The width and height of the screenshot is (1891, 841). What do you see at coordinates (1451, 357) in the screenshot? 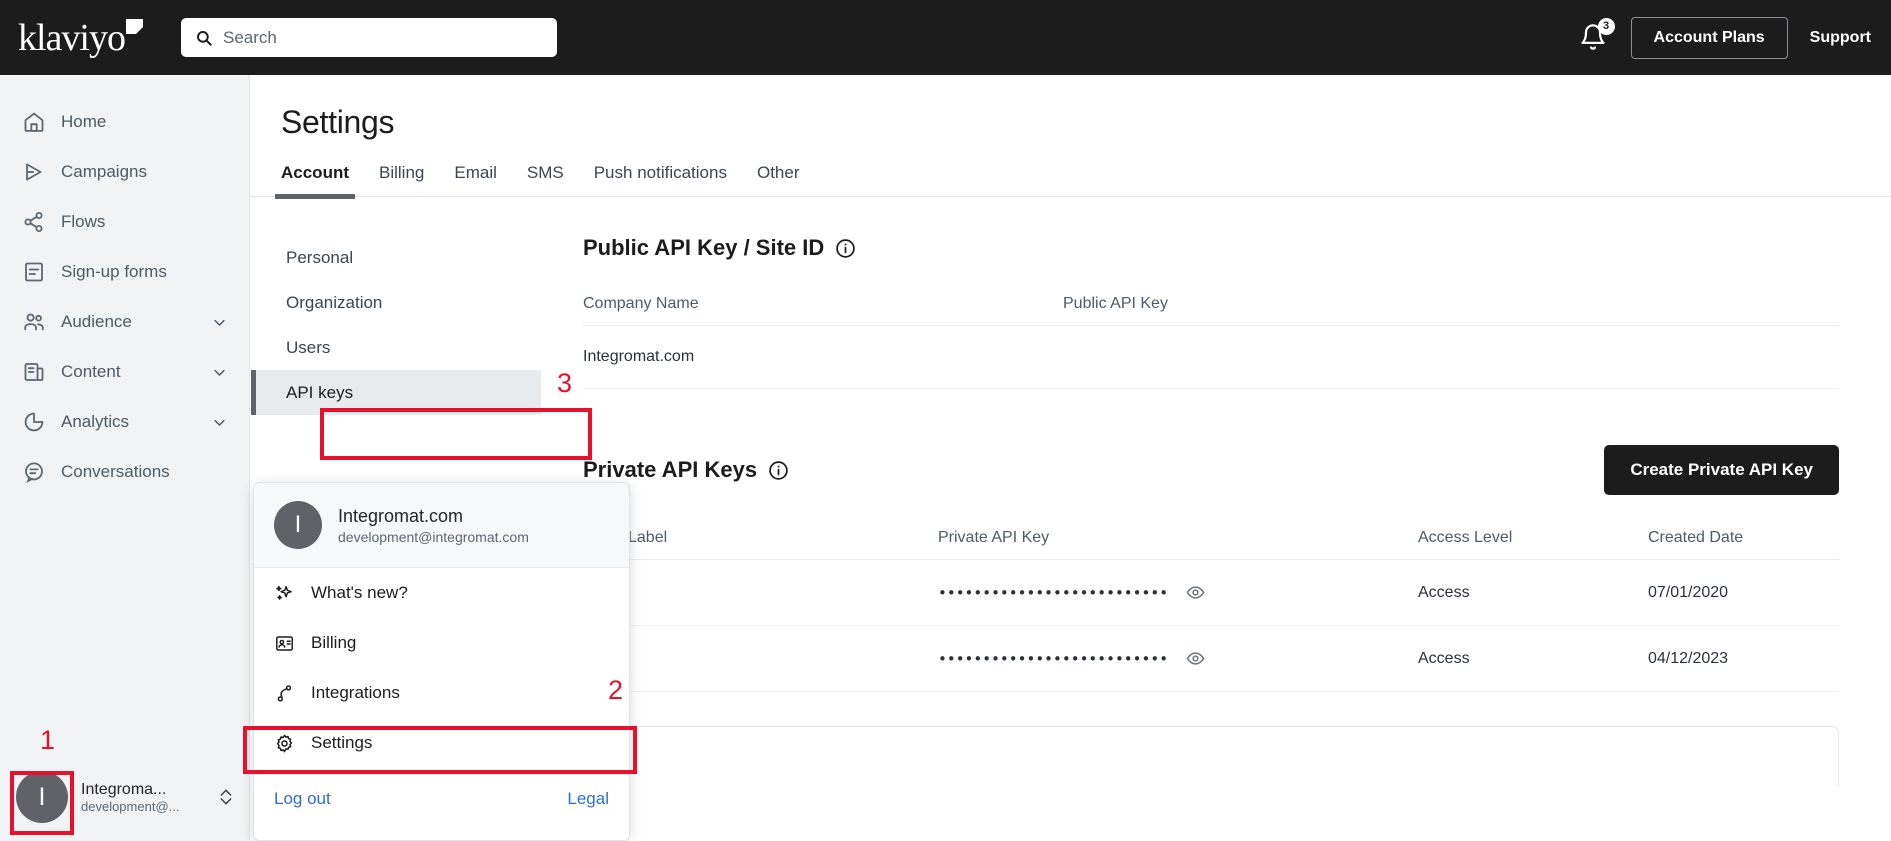
I see `cell-public-api-key` at bounding box center [1451, 357].